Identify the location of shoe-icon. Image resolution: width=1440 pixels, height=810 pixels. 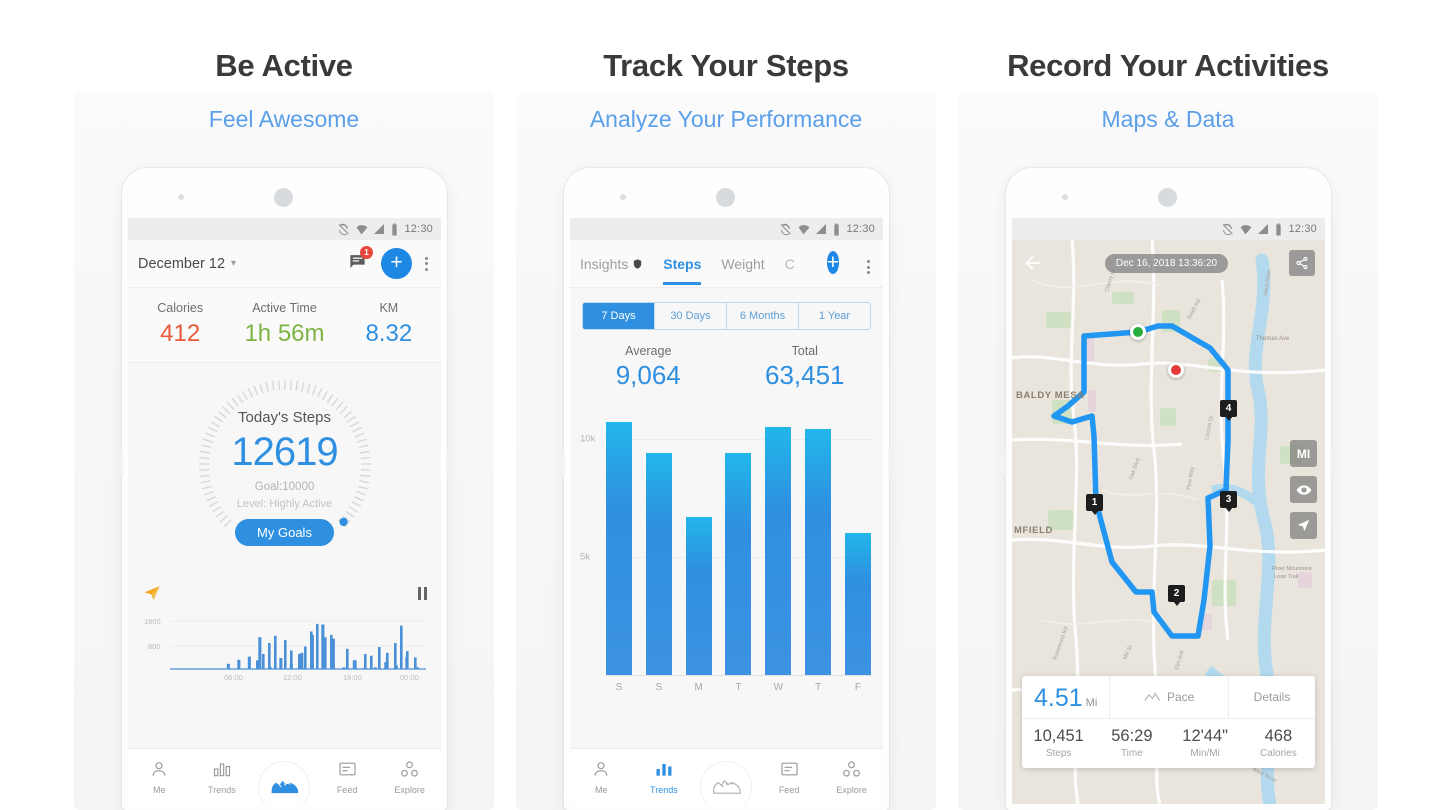
(285, 786).